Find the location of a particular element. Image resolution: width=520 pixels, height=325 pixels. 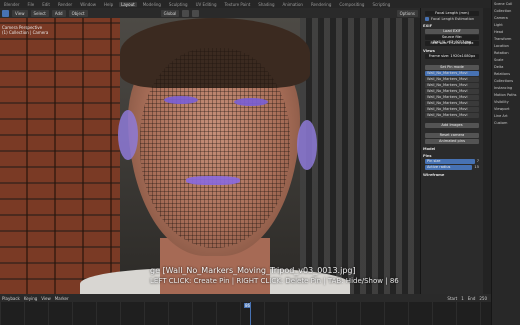

exif-section-header: EXIF is located at coordinates (452, 26).